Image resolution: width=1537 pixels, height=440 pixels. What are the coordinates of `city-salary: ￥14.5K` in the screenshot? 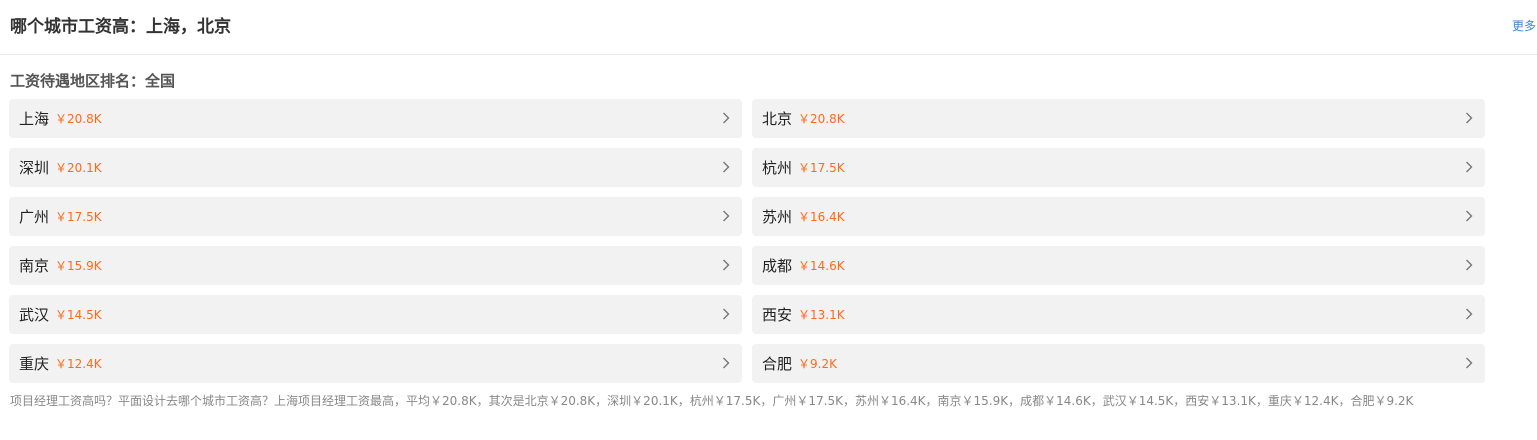 It's located at (78, 315).